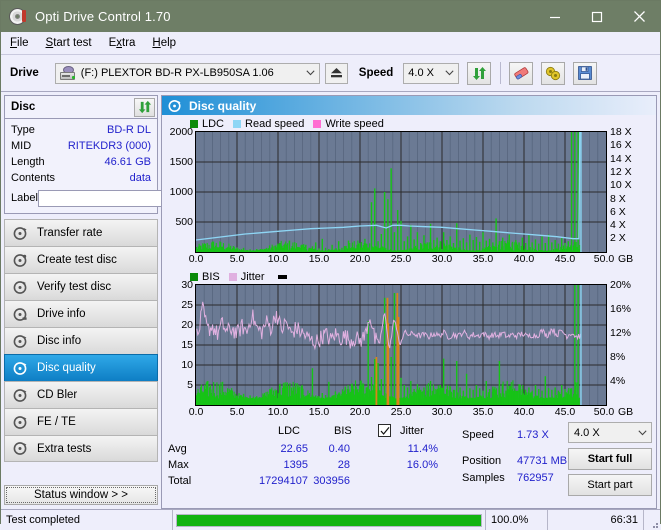  I want to click on refresh-button, so click(479, 73).